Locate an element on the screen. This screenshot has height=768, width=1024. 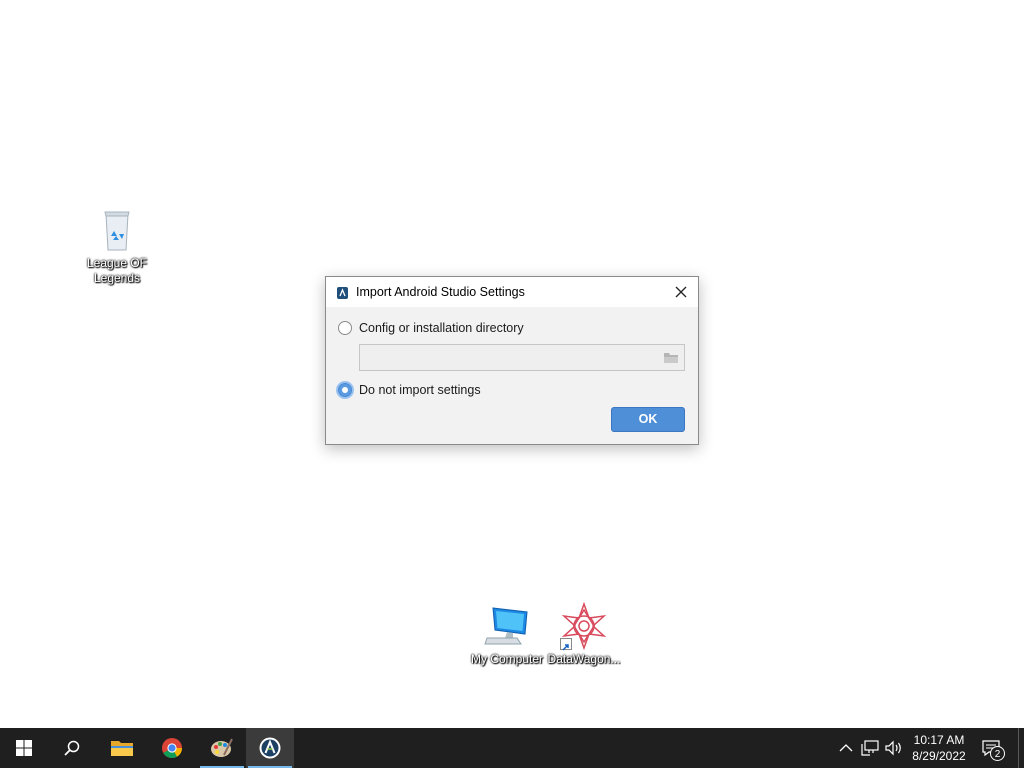
chevron-up-icon is located at coordinates (846, 748).